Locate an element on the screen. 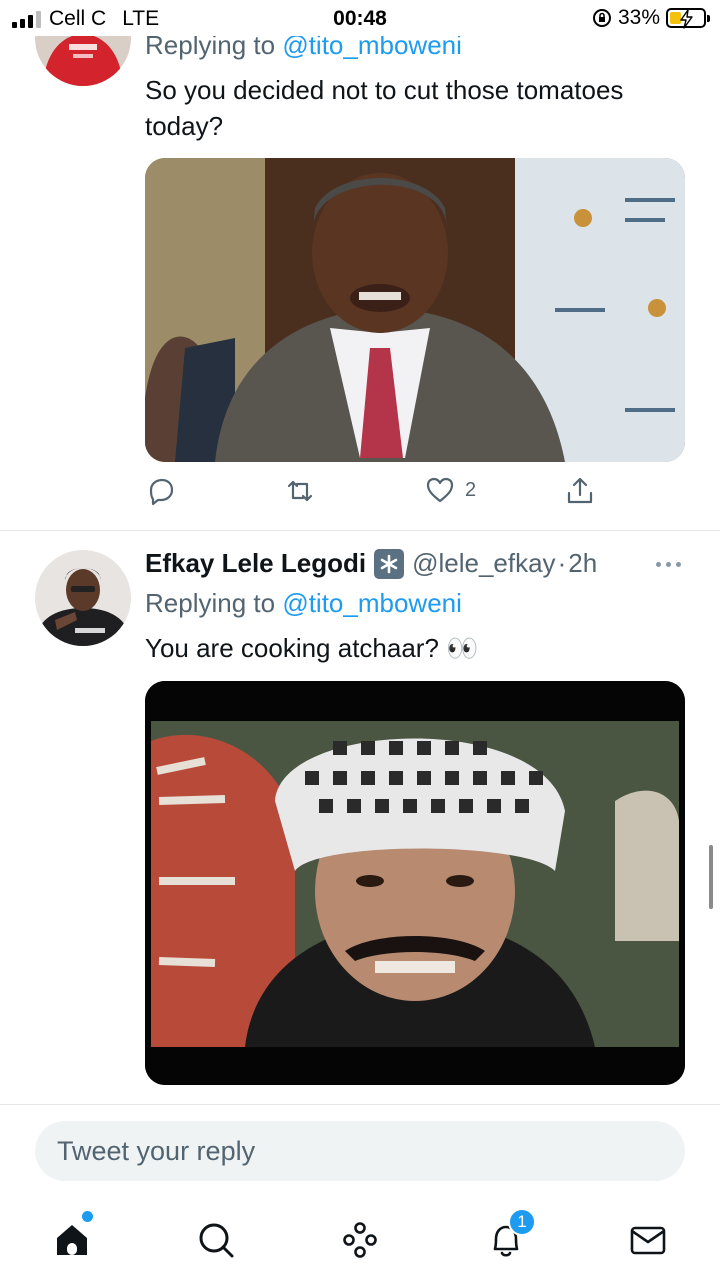 The height and width of the screenshot is (1280, 720). reply-icon is located at coordinates (161, 492).